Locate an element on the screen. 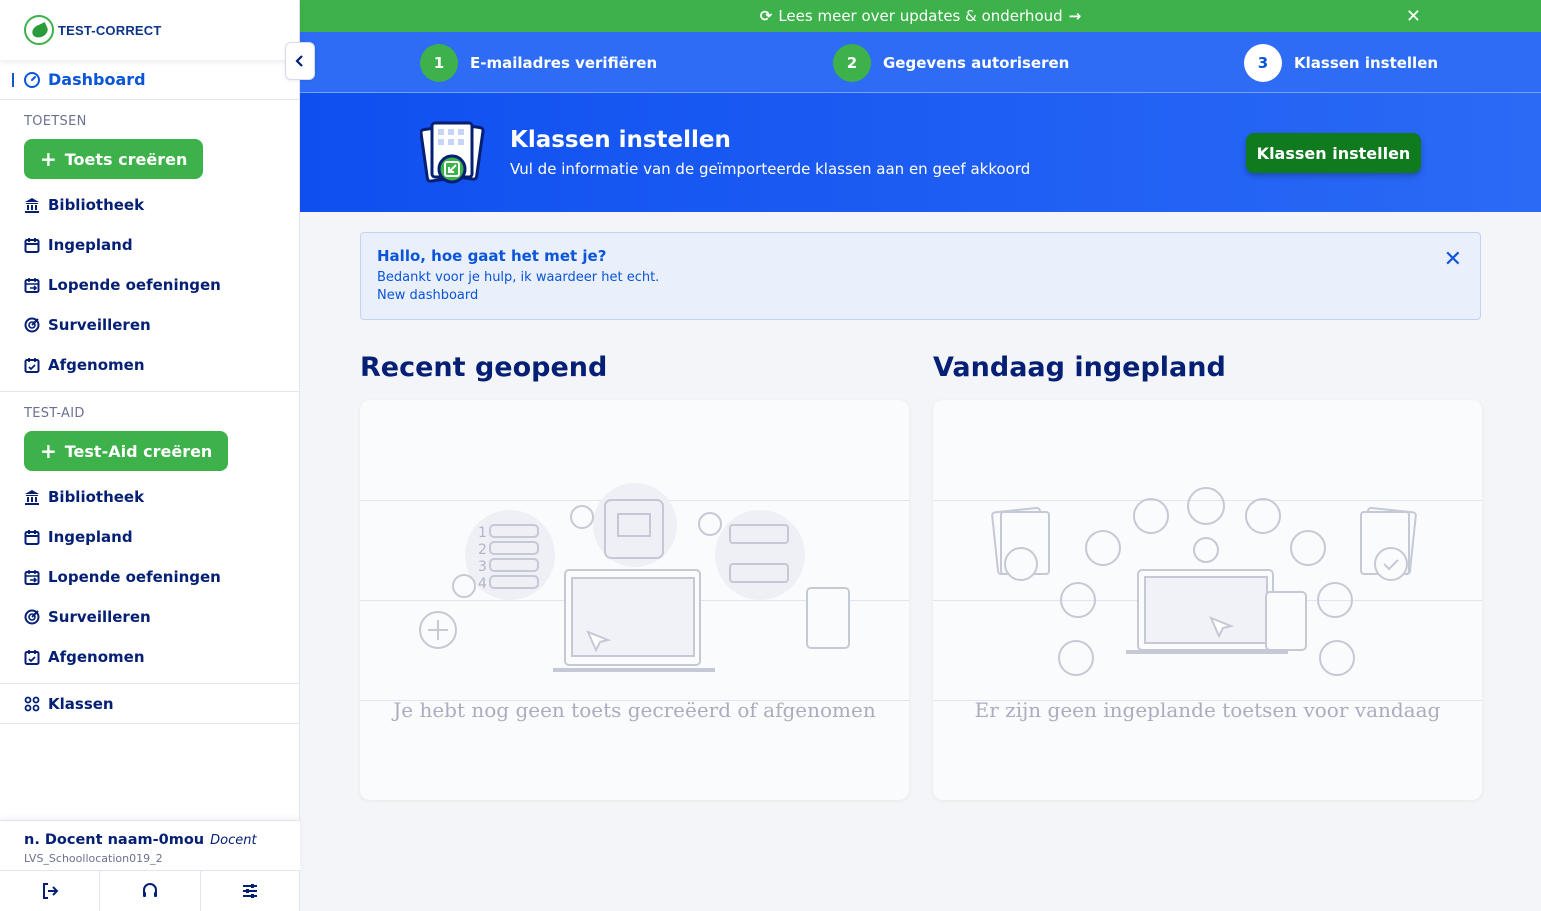 This screenshot has width=1541, height=911. settings-button is located at coordinates (250, 891).